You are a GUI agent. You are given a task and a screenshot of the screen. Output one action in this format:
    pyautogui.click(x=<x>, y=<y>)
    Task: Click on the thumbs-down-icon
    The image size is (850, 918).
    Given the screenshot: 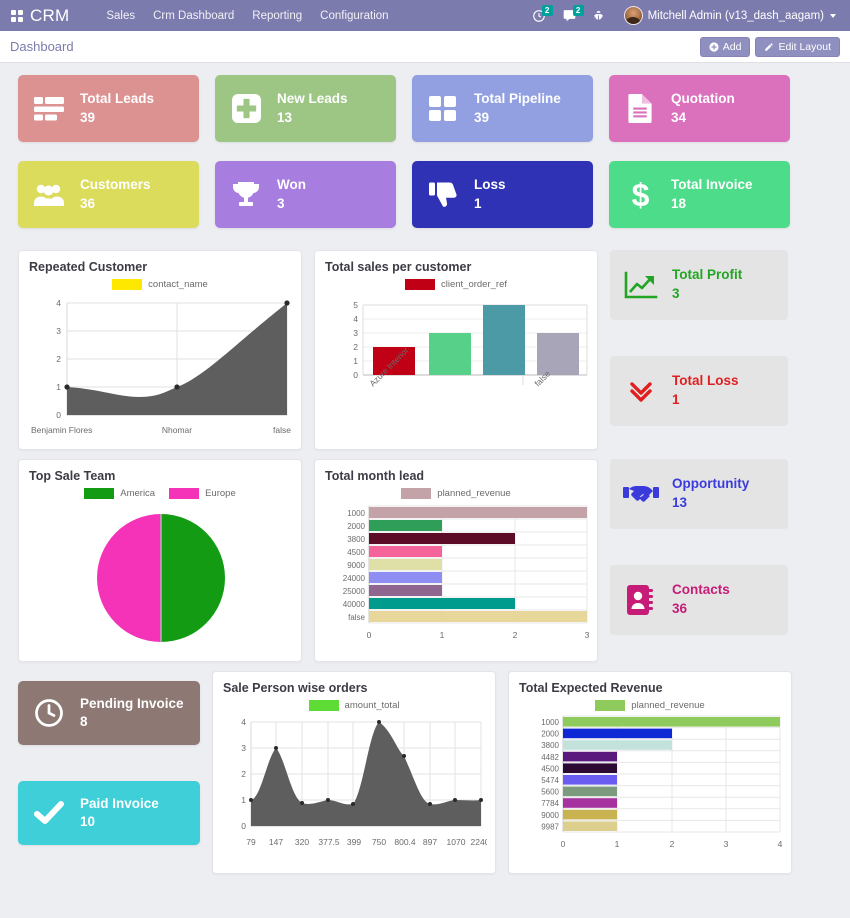 What is the action you would take?
    pyautogui.click(x=443, y=195)
    